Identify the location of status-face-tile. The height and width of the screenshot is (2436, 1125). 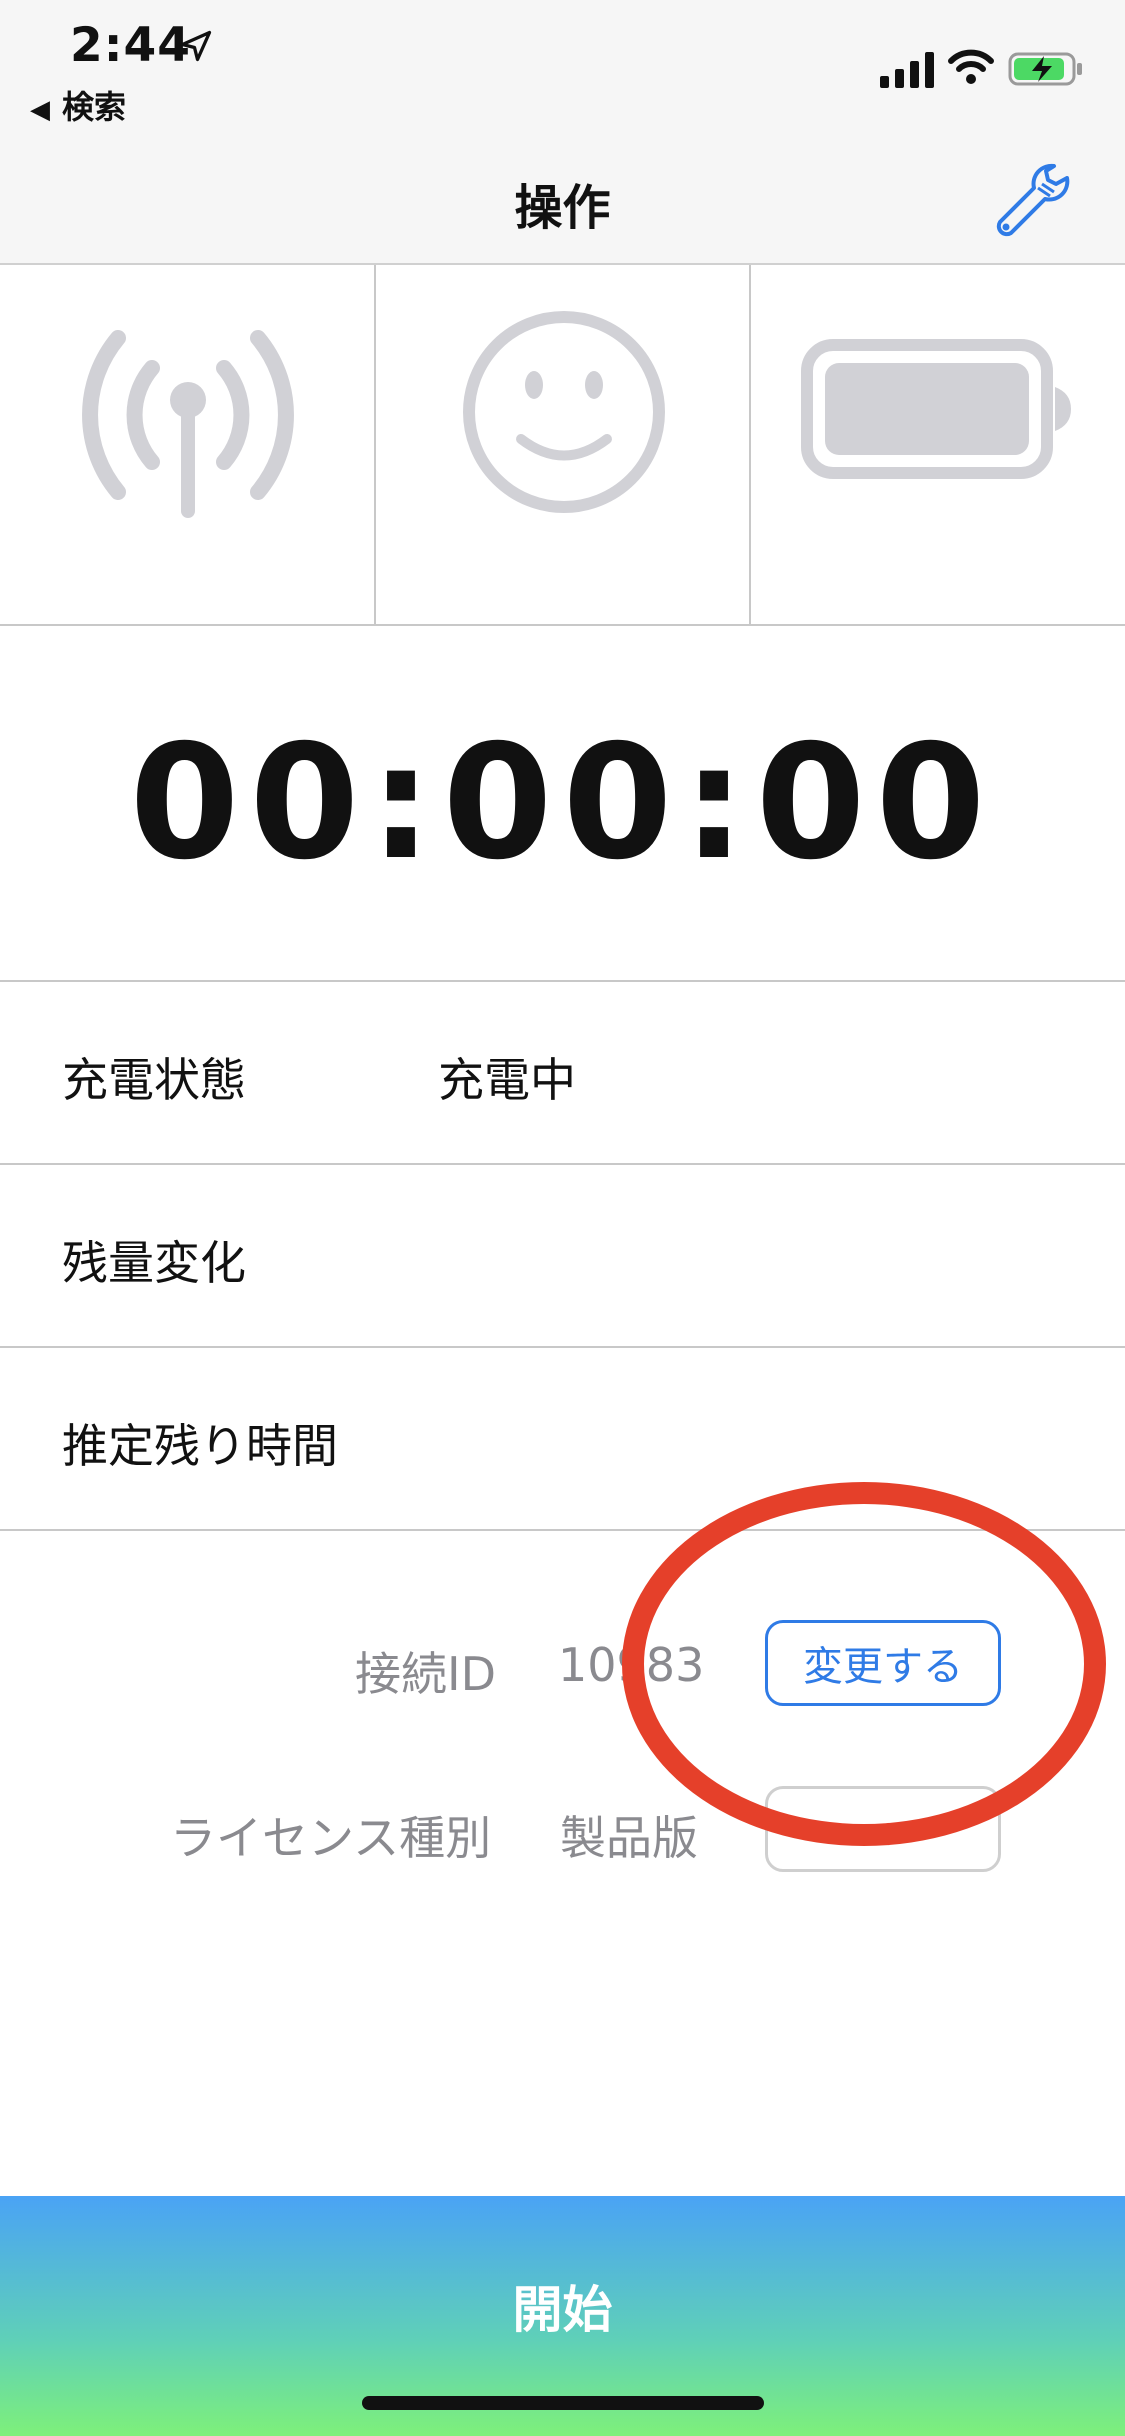
(563, 444).